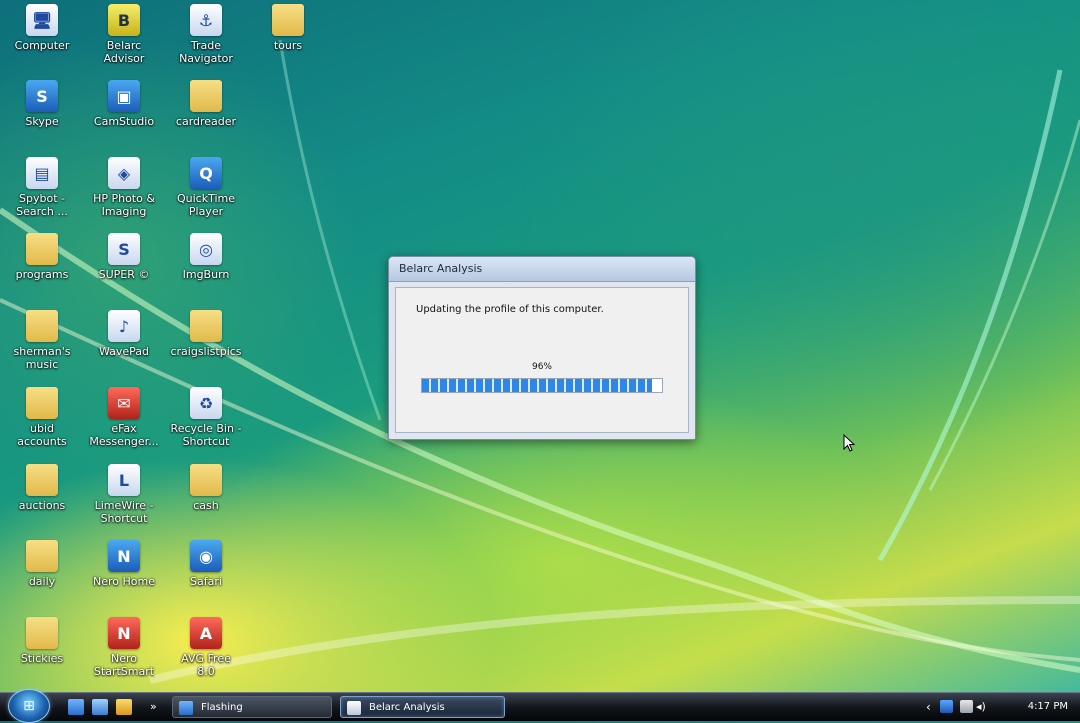 This screenshot has width=1080, height=723. I want to click on desktop-icon: ◈ HP Photo & Imaging, so click(124, 187).